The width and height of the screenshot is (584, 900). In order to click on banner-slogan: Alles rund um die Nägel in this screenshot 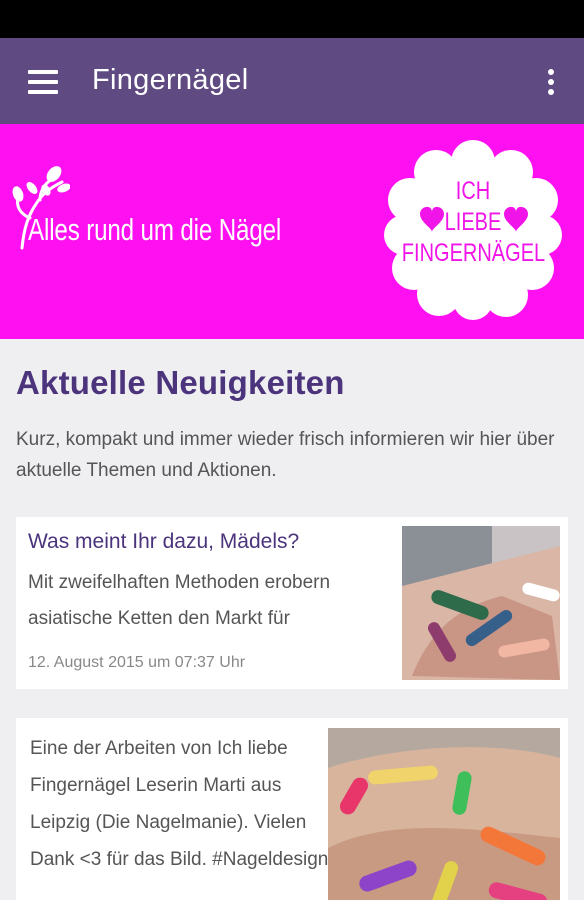, I will do `click(155, 229)`.